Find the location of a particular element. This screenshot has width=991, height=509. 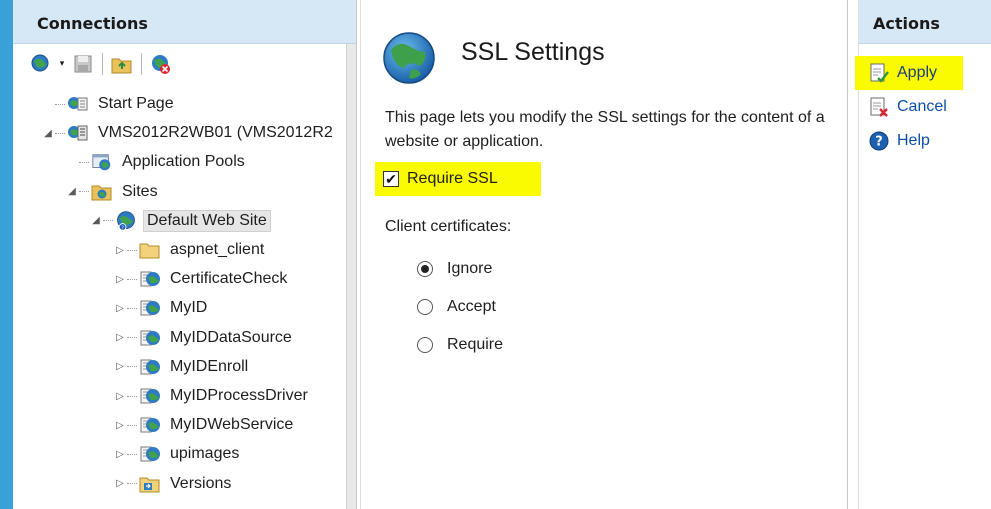

cancel-action: Cancel is located at coordinates (925, 107).